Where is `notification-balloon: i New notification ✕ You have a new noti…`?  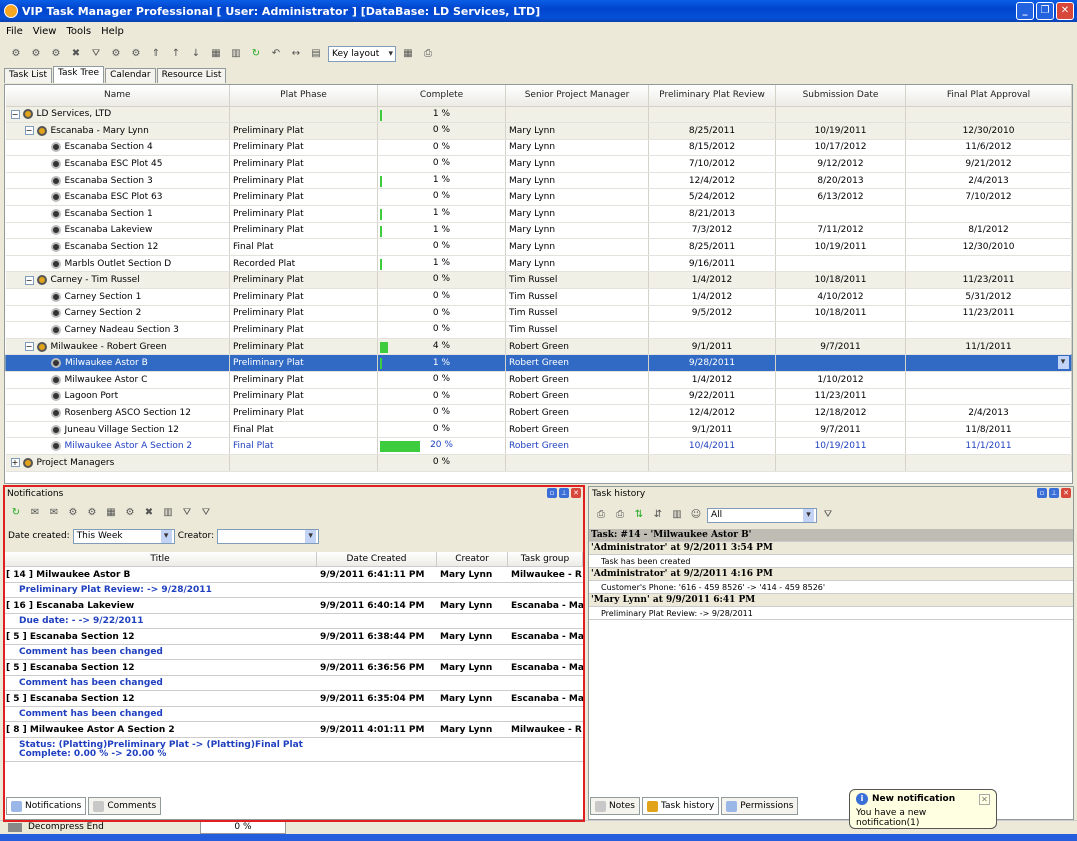
notification-balloon: i New notification ✕ You have a new noti… is located at coordinates (923, 809).